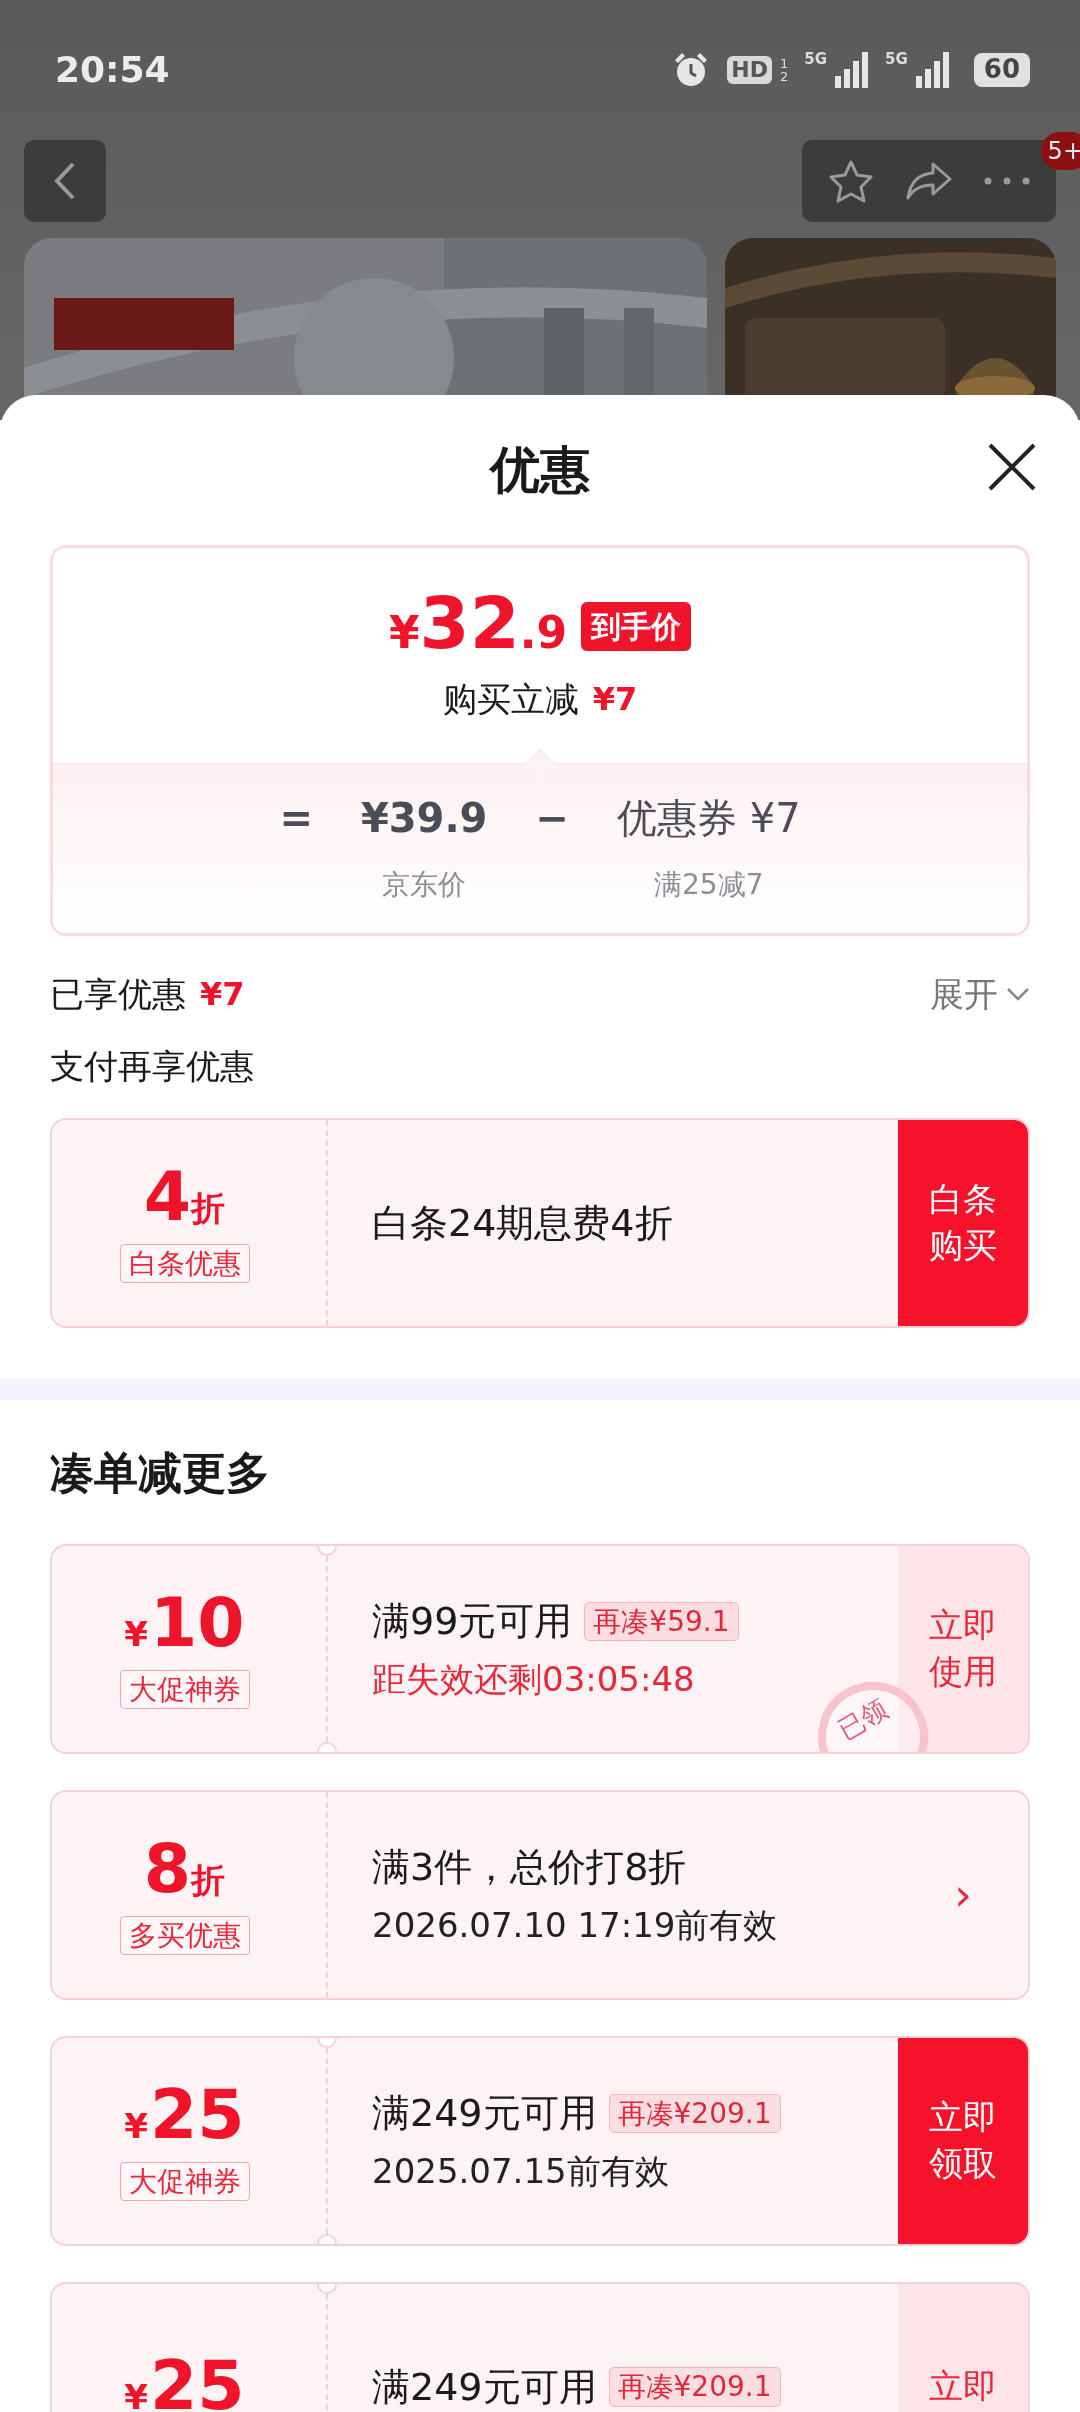 The height and width of the screenshot is (2412, 1080). Describe the element at coordinates (1060, 151) in the screenshot. I see `notification-badge: 5+` at that location.